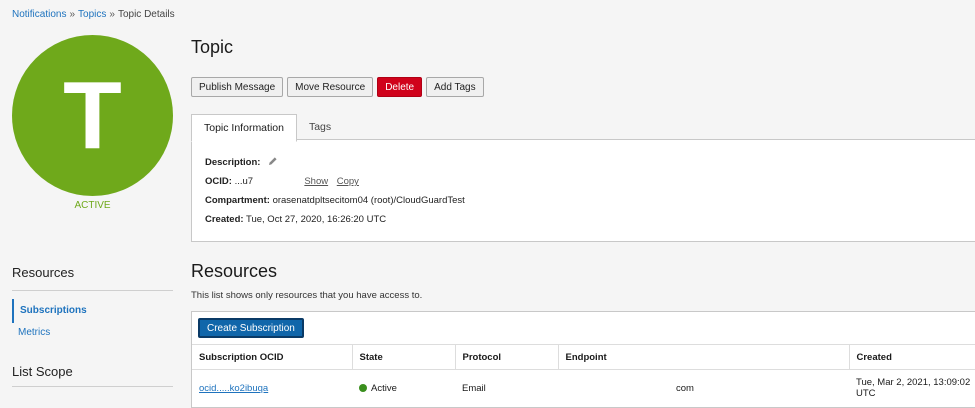  I want to click on subscription-created: Tue, Mar 2, 2021, 13:09:02 UTC, so click(912, 388).